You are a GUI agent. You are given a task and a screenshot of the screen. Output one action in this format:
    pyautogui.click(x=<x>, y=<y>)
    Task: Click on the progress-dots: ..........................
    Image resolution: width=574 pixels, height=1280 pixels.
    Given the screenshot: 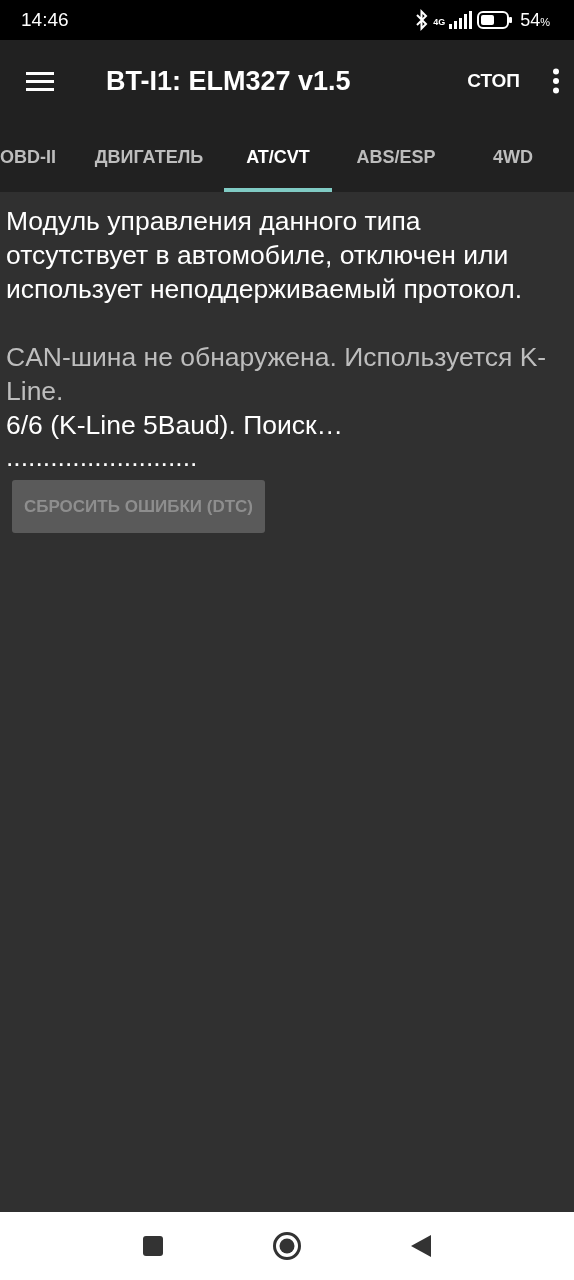 What is the action you would take?
    pyautogui.click(x=102, y=457)
    